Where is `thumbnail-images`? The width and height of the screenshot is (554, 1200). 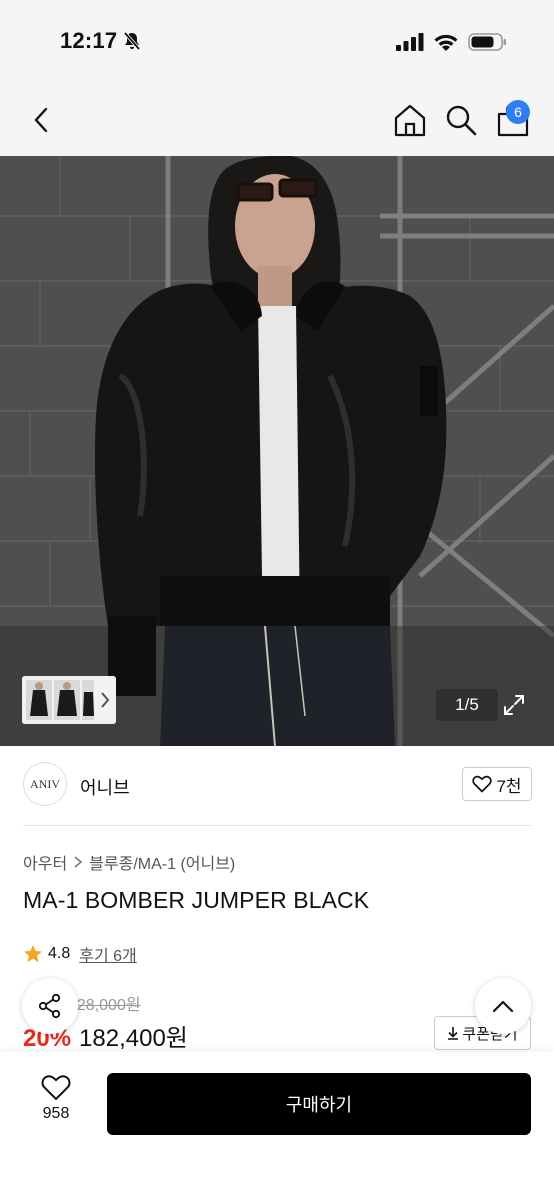 thumbnail-images is located at coordinates (69, 700).